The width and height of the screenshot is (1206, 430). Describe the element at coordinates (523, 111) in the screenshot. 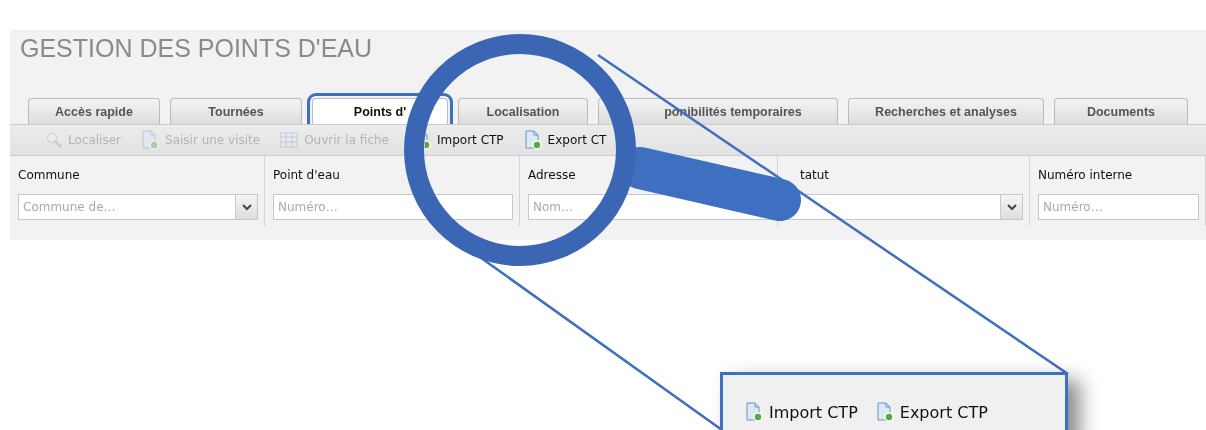

I see `tab: Localisation` at that location.